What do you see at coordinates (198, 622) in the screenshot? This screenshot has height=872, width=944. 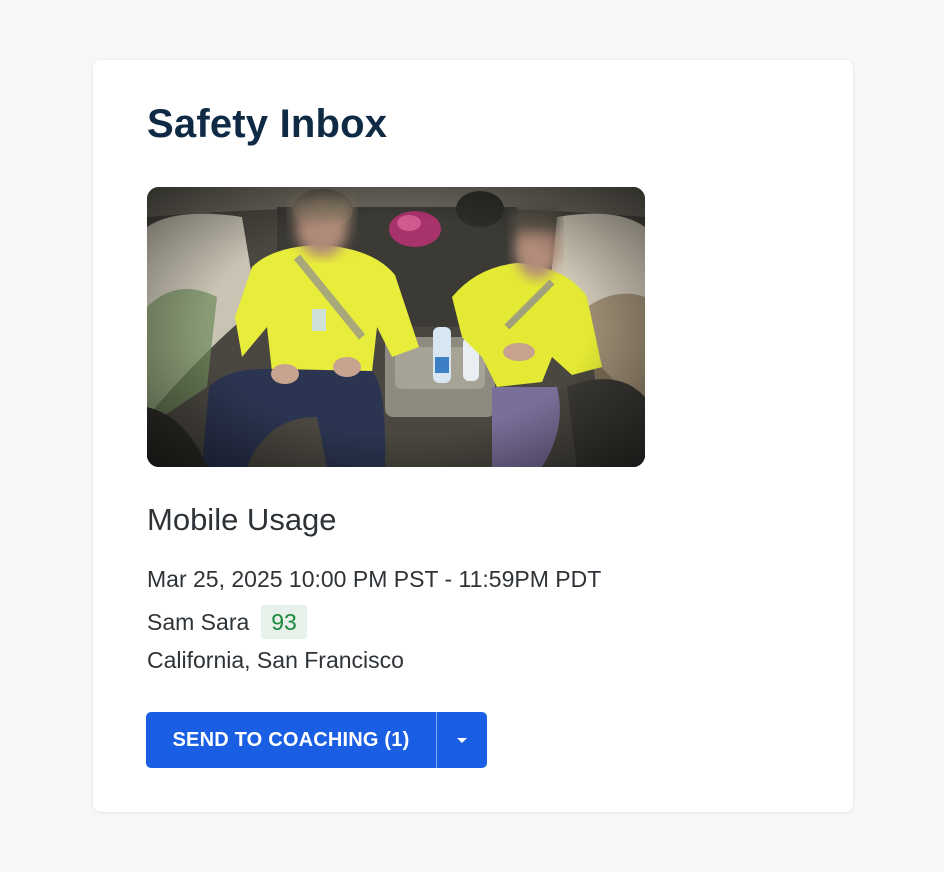 I see `driver-name: Sam Sara` at bounding box center [198, 622].